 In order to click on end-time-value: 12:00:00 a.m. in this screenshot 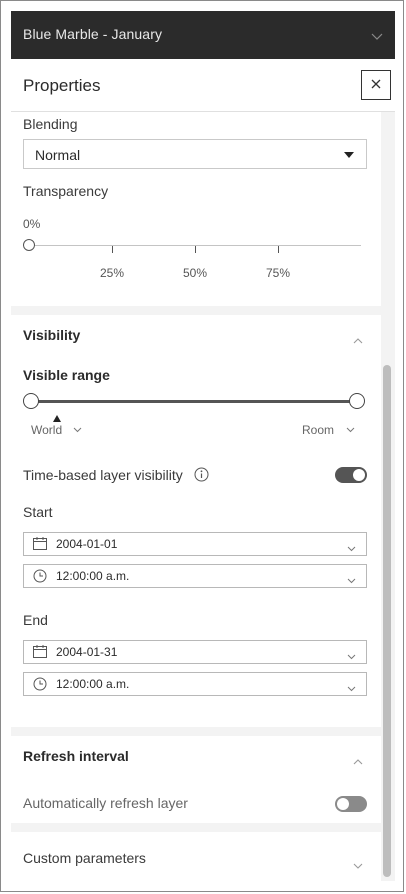, I will do `click(93, 684)`.